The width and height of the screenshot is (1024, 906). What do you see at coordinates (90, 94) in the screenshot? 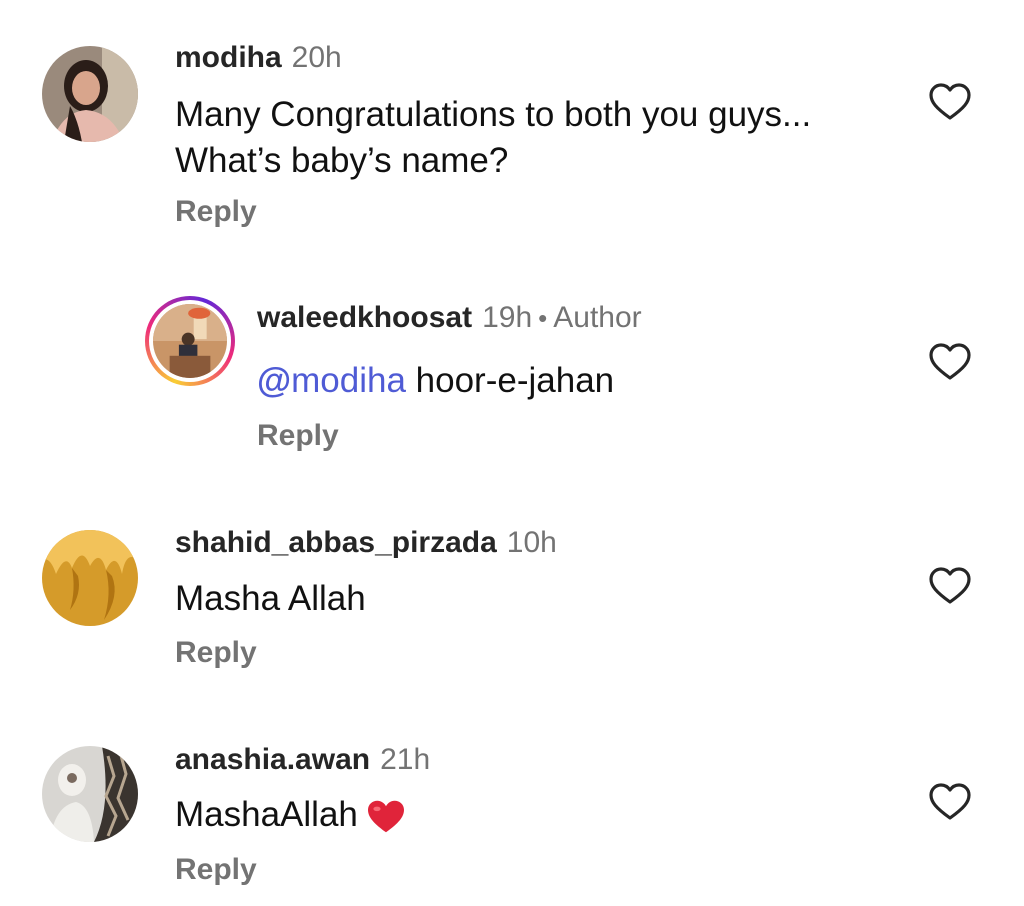
I see `avatar-modiha` at bounding box center [90, 94].